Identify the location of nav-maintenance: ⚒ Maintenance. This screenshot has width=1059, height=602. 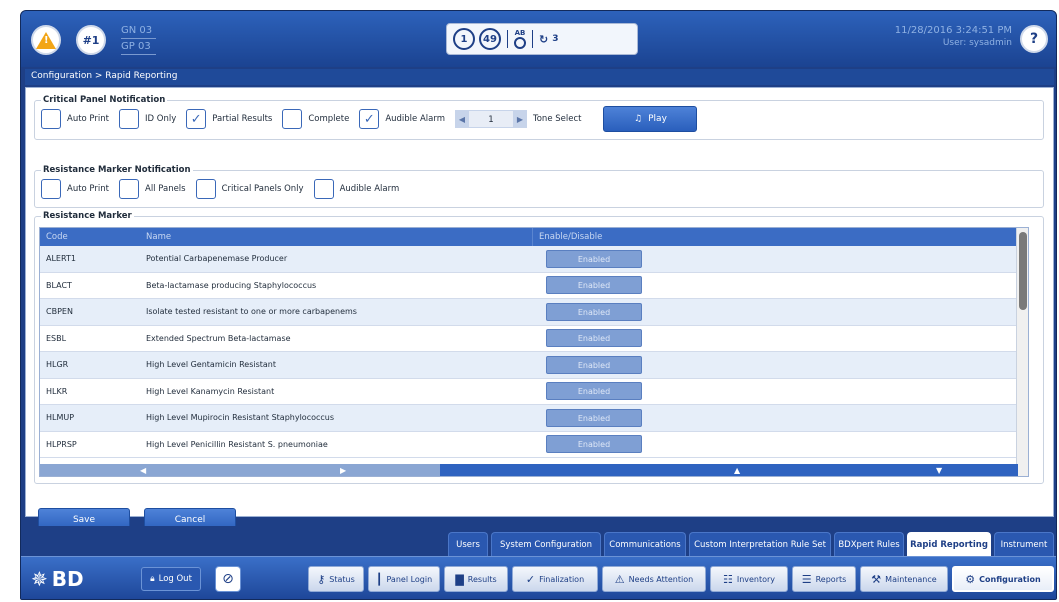
(904, 579).